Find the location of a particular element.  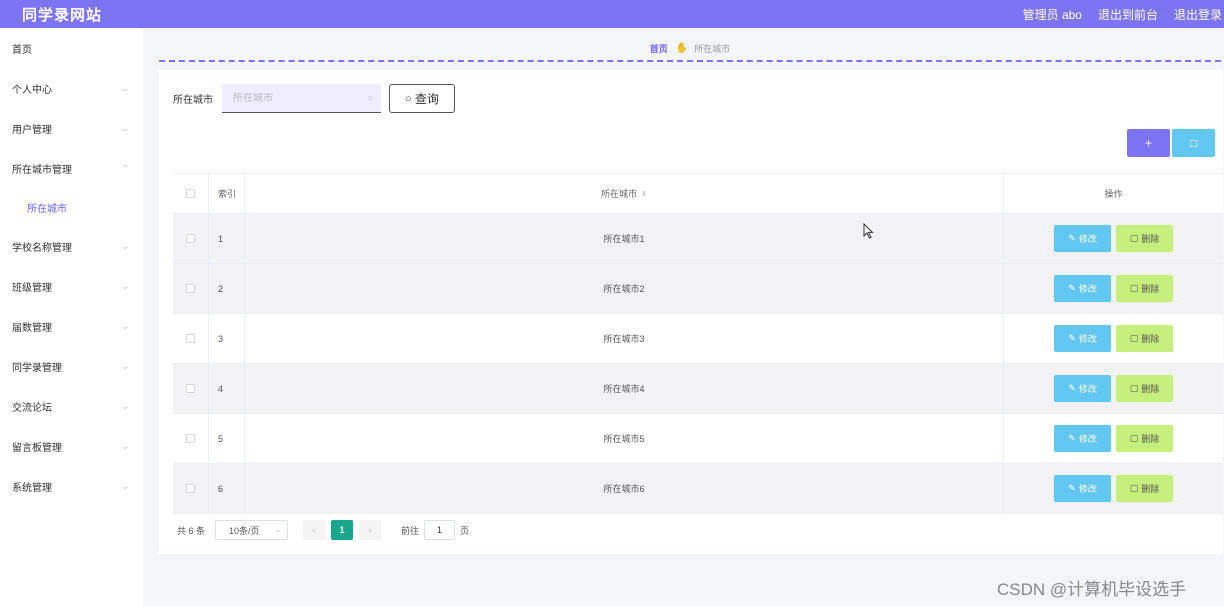

page-size-select: 10条/页 ⌄ is located at coordinates (252, 530).